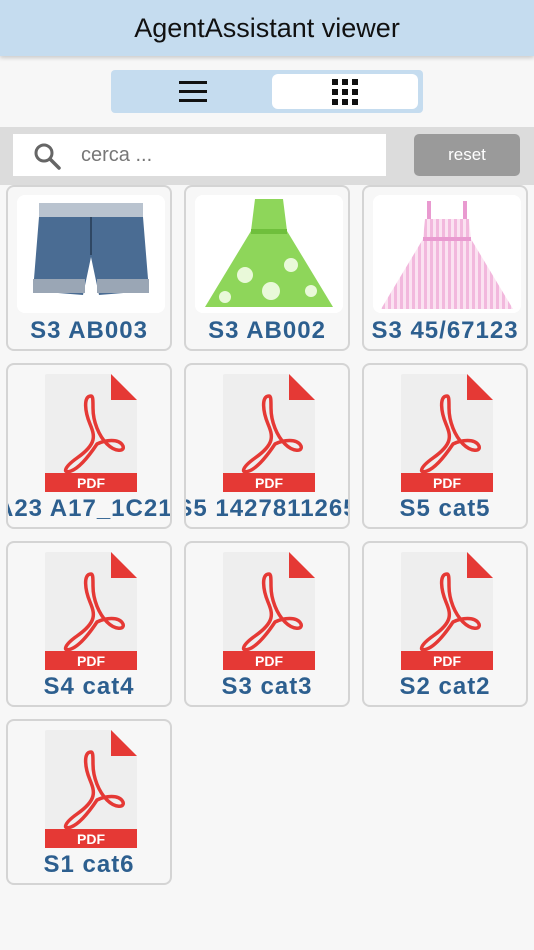  I want to click on item-label: S3 AB003, so click(89, 330).